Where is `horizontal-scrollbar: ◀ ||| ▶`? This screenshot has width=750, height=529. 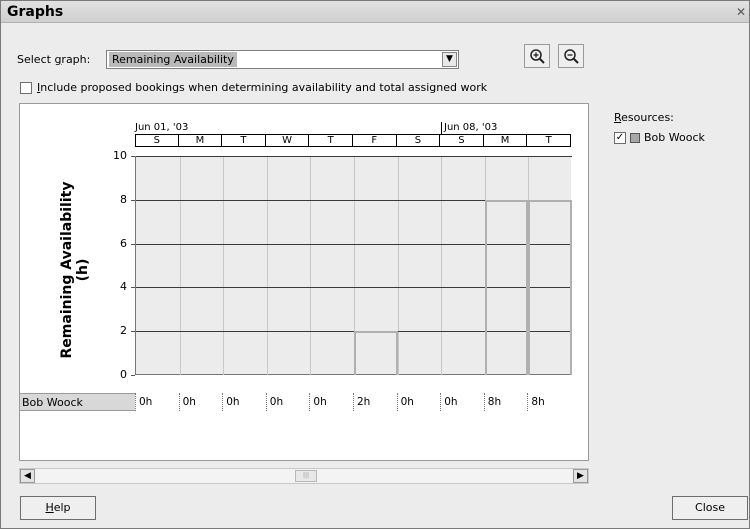 horizontal-scrollbar: ◀ ||| ▶ is located at coordinates (304, 476).